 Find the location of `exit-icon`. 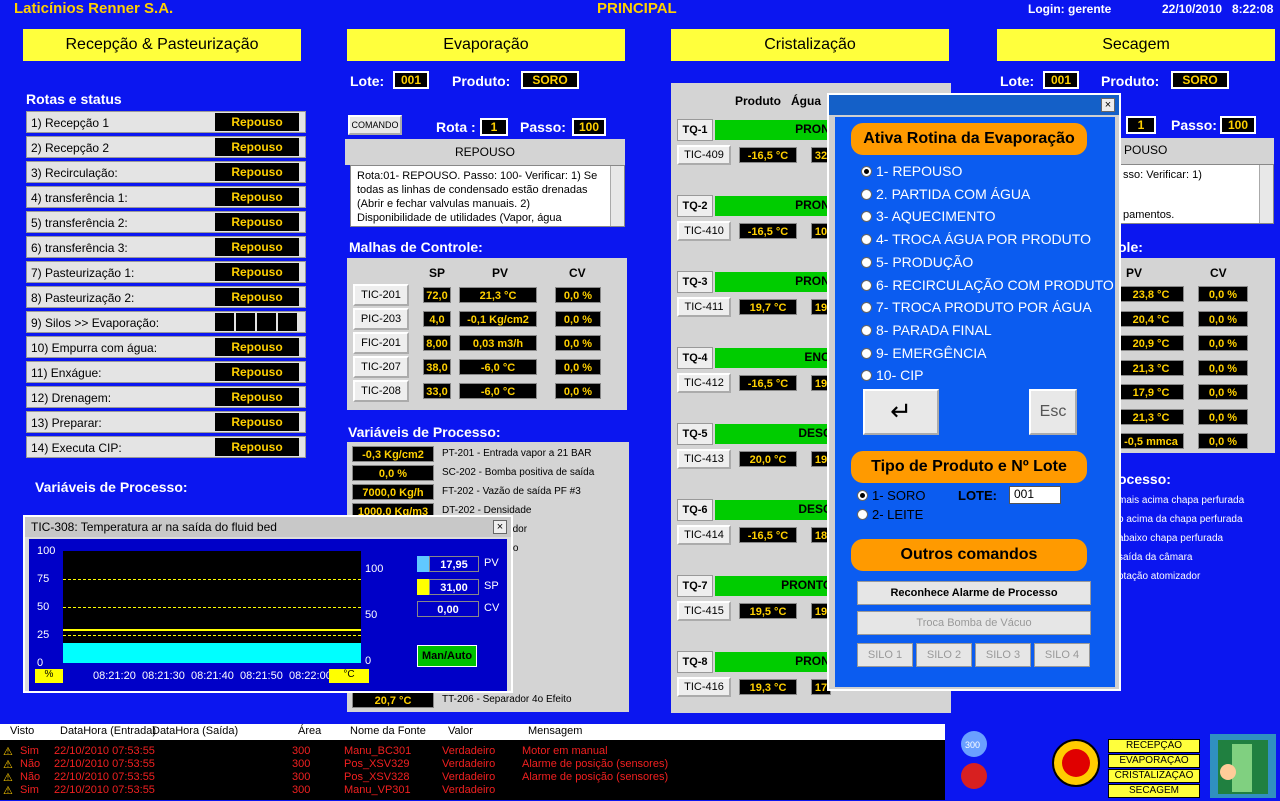

exit-icon is located at coordinates (1243, 766).